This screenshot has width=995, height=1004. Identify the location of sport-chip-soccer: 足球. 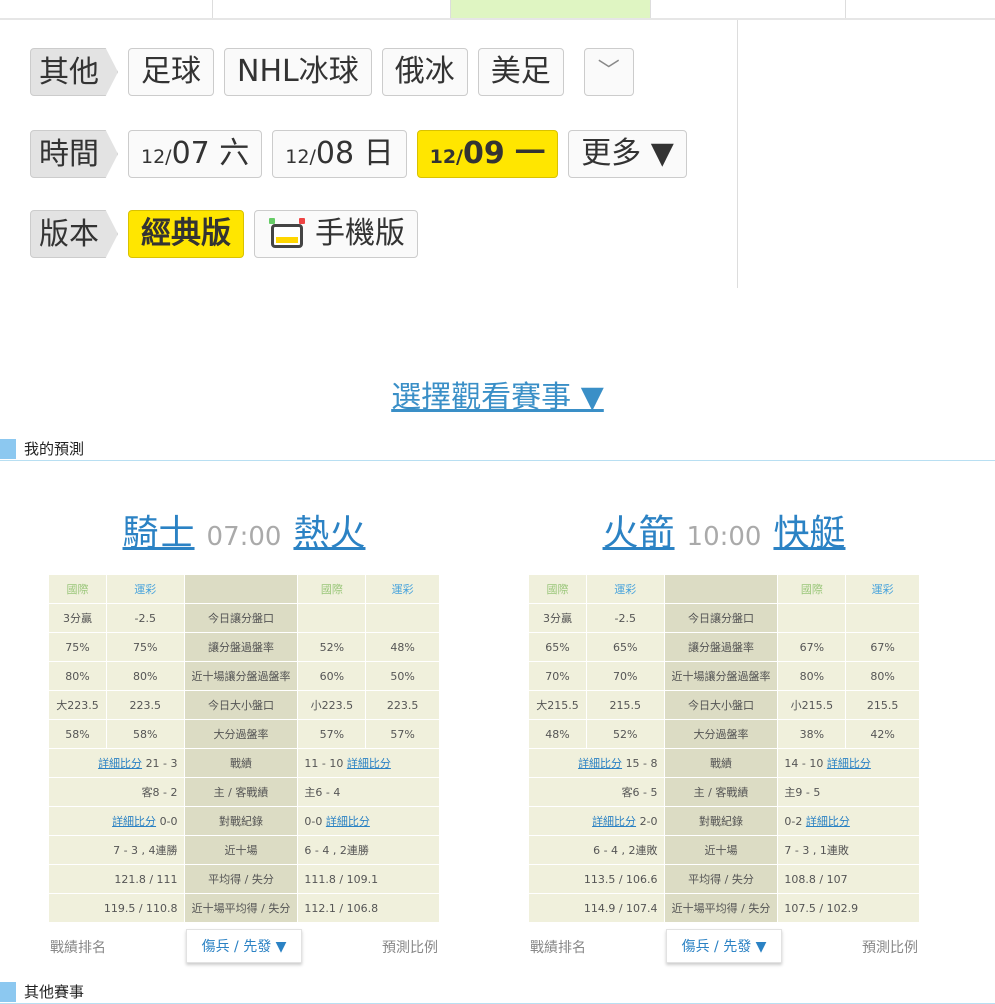
(171, 72).